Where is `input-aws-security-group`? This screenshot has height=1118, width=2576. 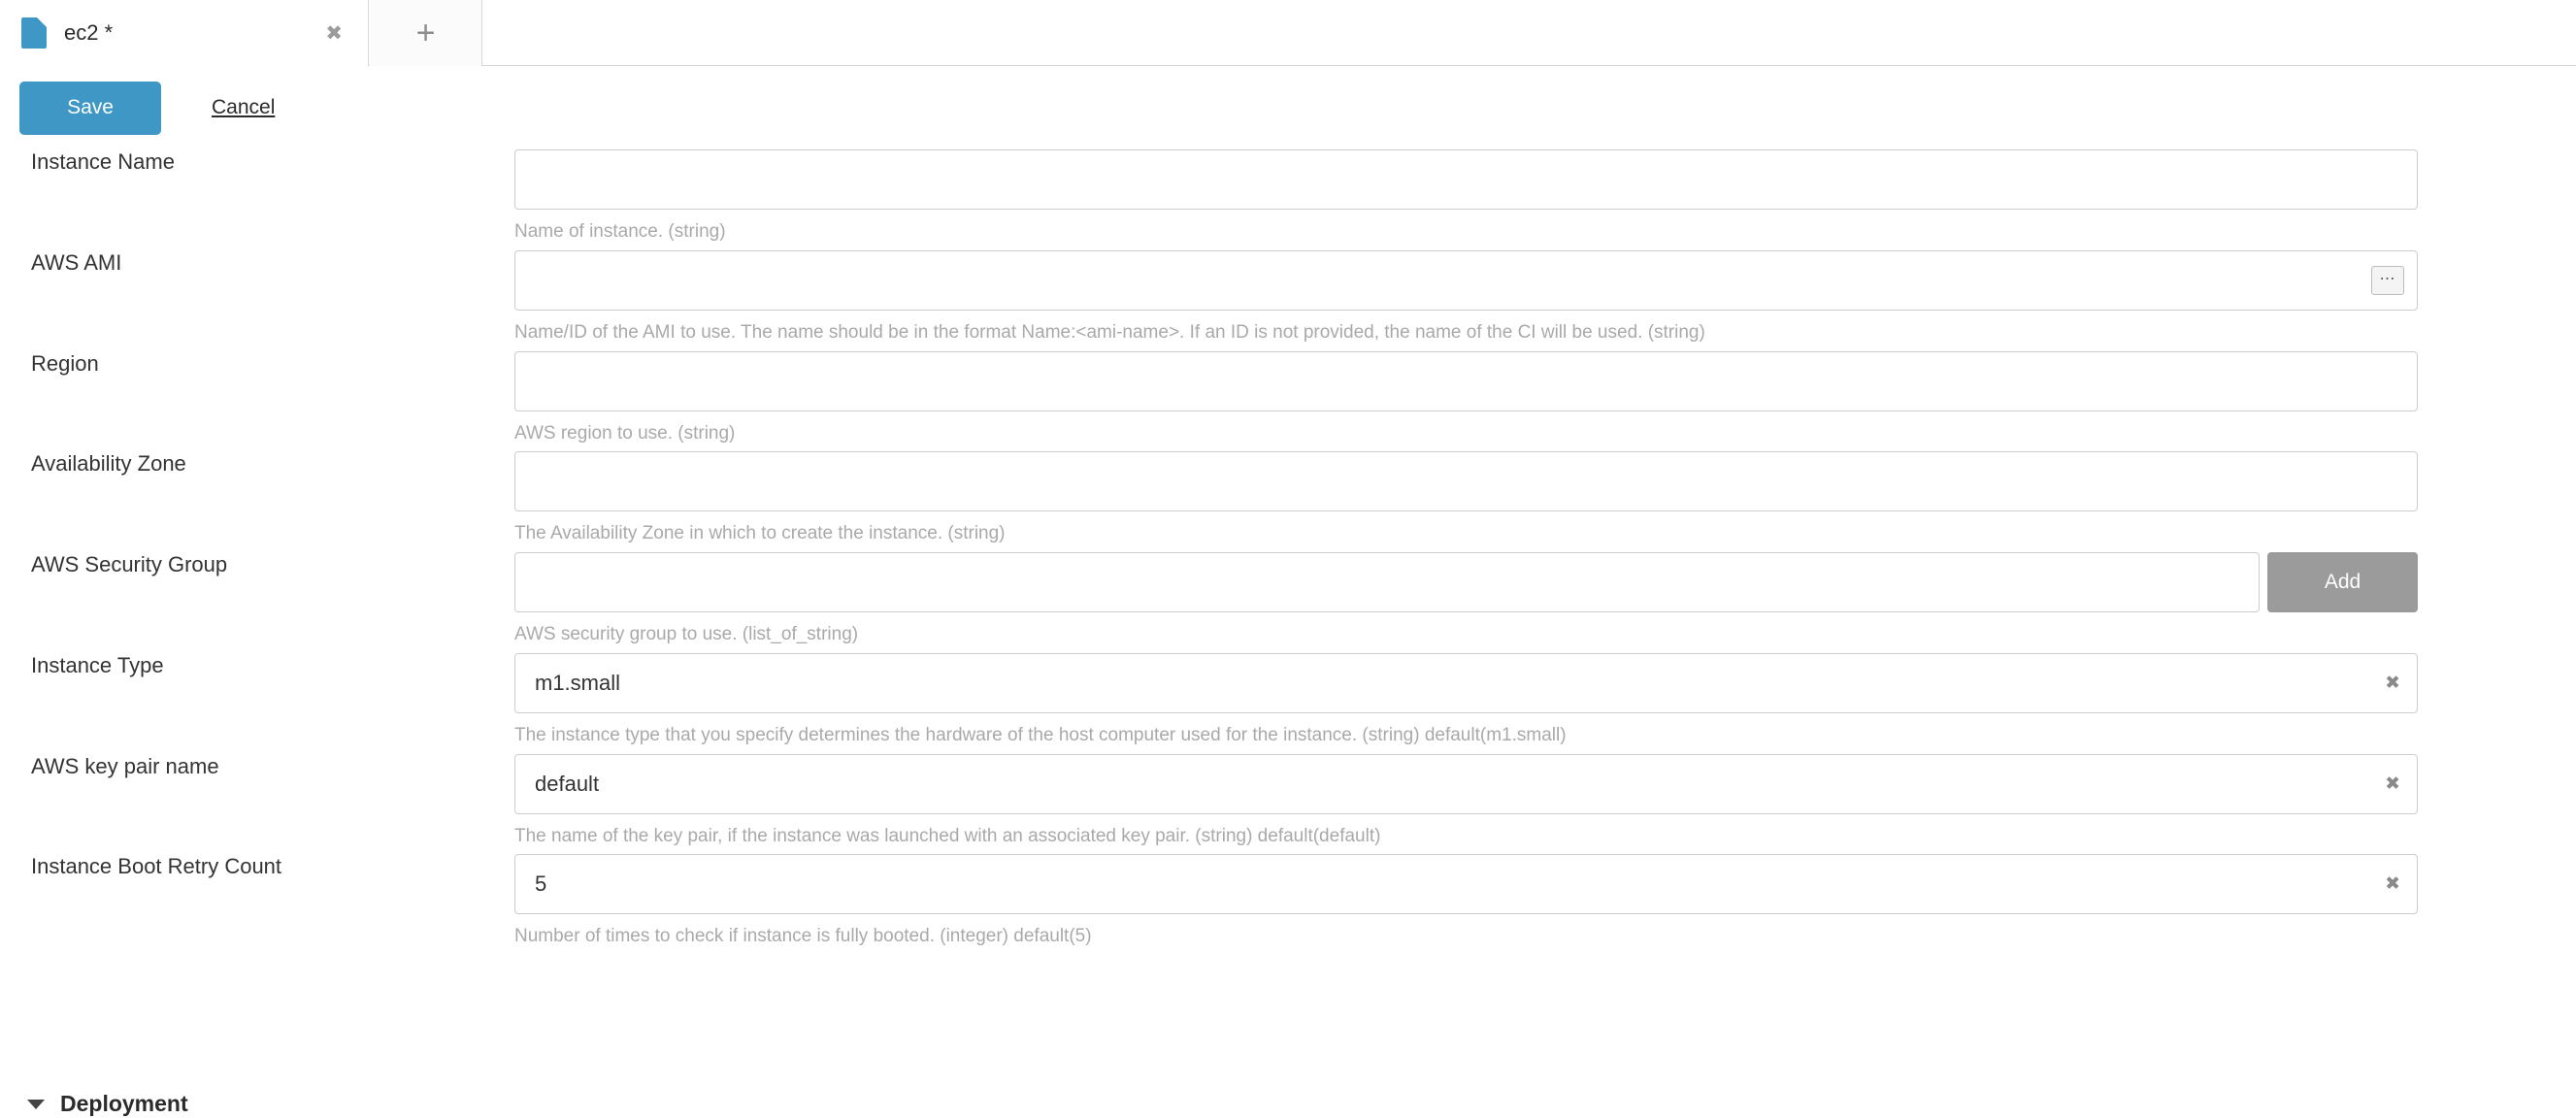
input-aws-security-group is located at coordinates (1387, 582).